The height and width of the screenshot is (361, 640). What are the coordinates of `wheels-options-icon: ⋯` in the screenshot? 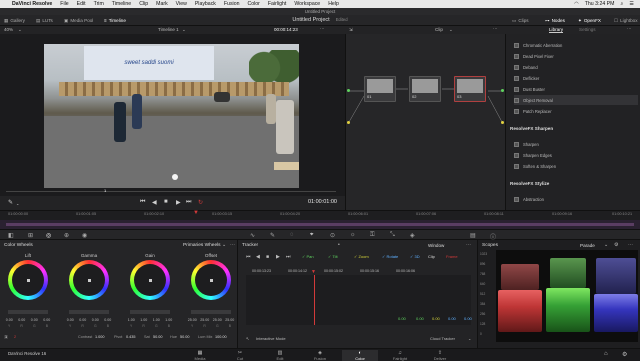 It's located at (232, 245).